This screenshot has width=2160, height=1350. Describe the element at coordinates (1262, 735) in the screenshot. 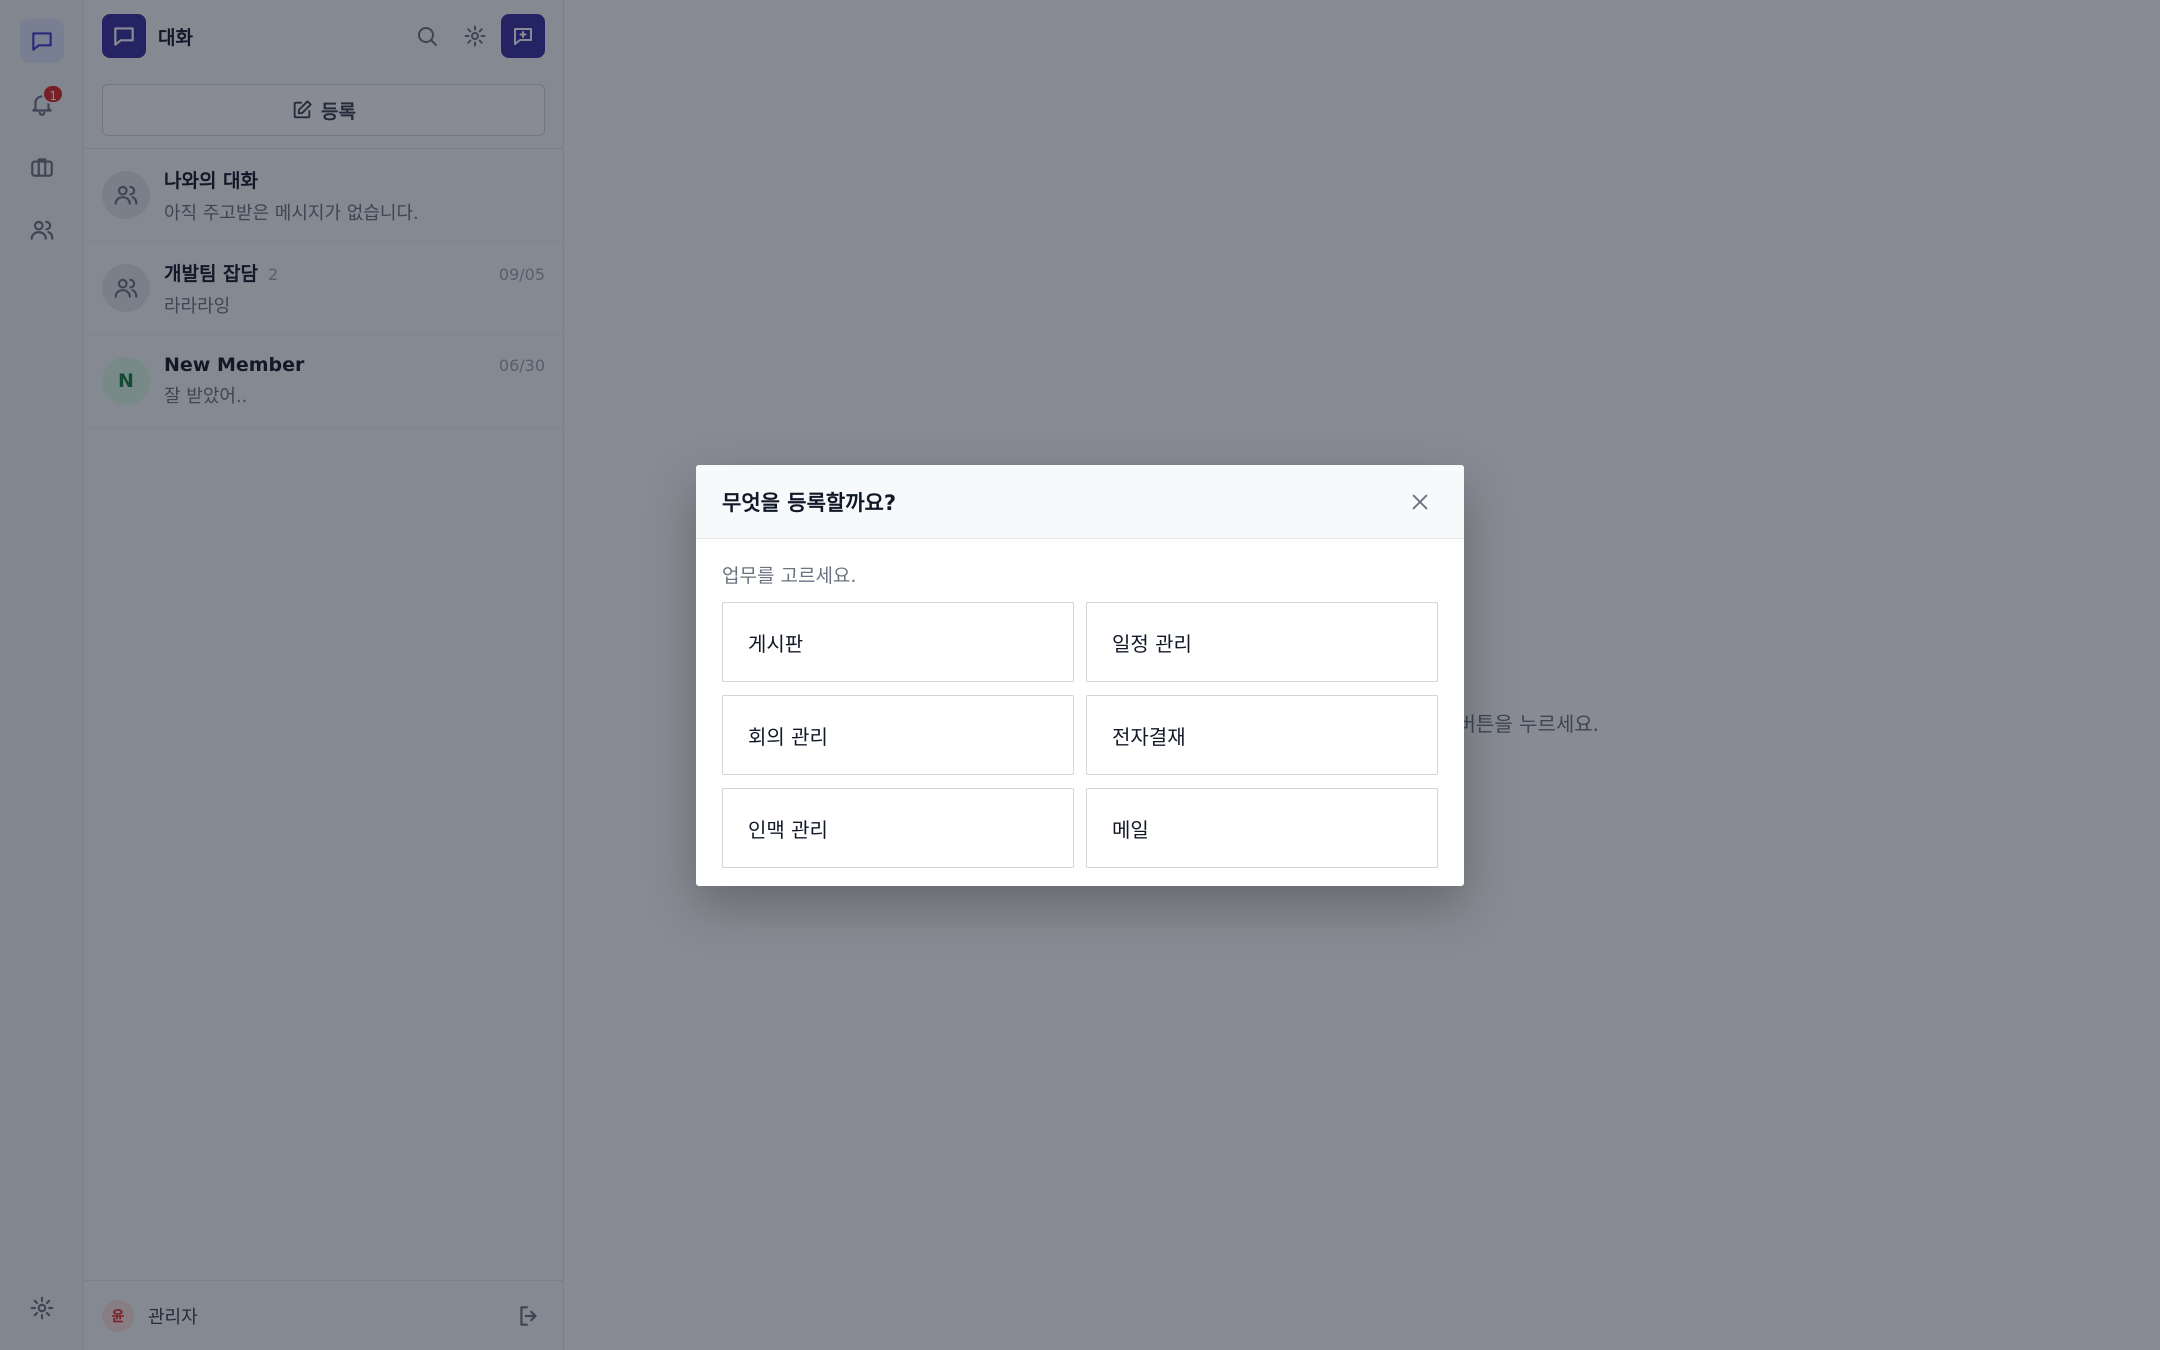

I see `option-approval: 전자결재` at that location.